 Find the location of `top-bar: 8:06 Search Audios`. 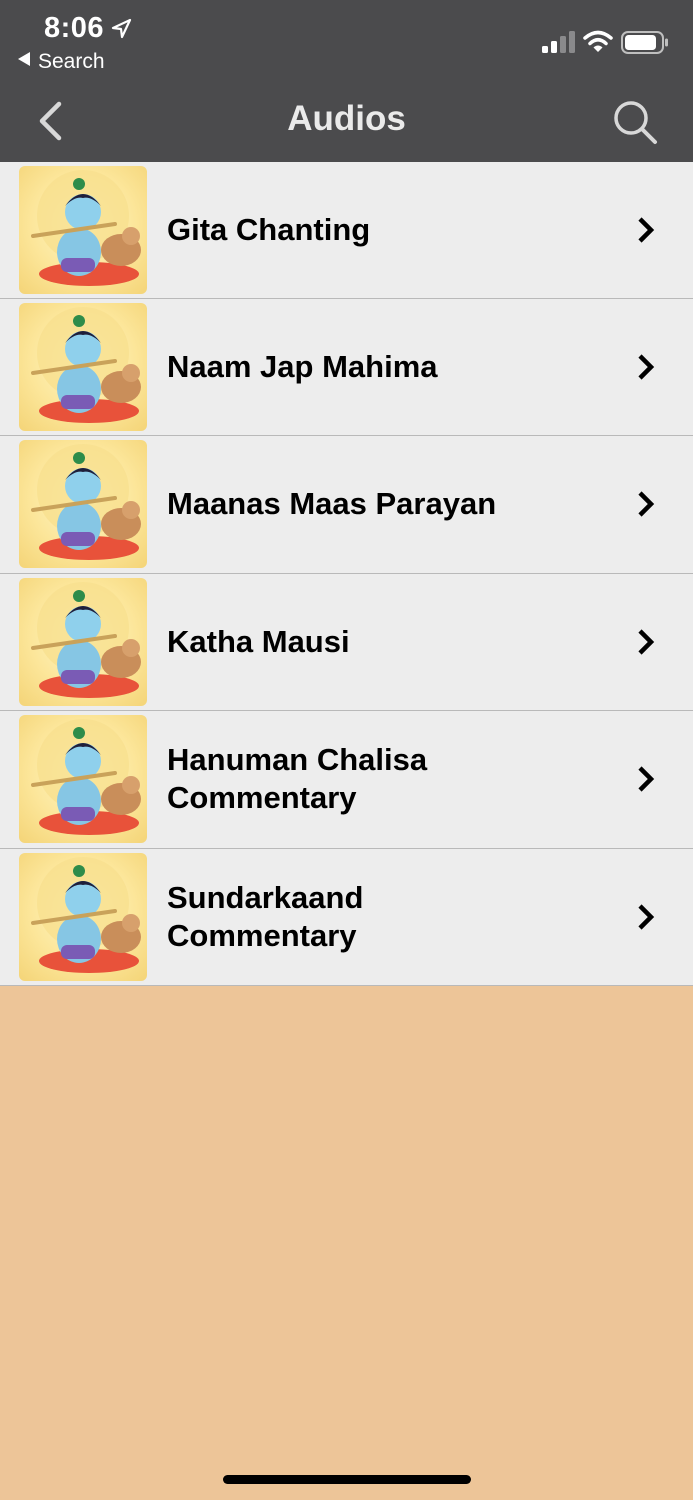

top-bar: 8:06 Search Audios is located at coordinates (346, 81).